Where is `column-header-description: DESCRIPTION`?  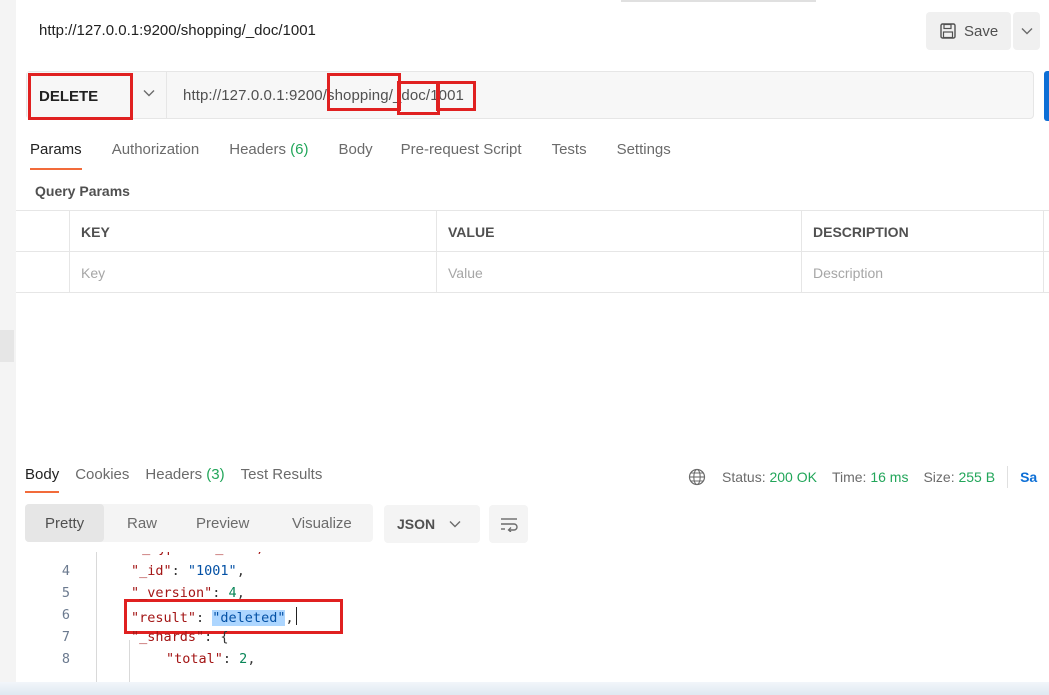 column-header-description: DESCRIPTION is located at coordinates (922, 231).